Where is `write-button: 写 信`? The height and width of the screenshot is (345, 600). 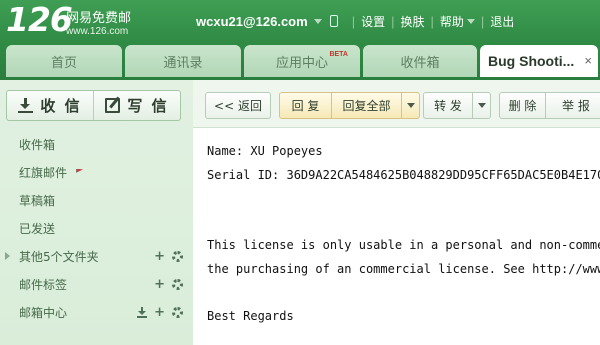 write-button: 写 信 is located at coordinates (136, 105).